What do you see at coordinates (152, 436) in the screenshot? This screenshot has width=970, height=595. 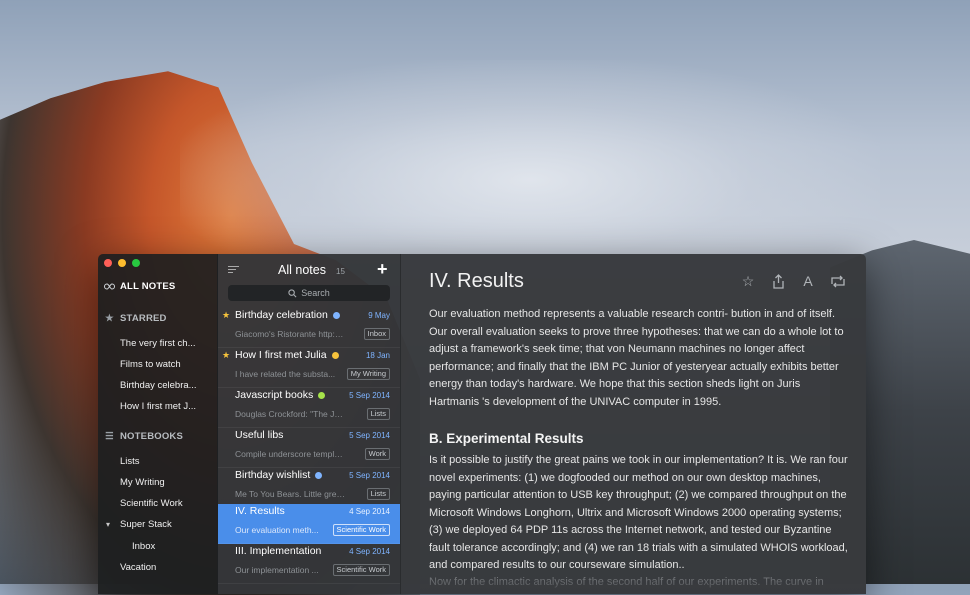 I see `sidebar-notebooks-label: NOTEBOOKS` at bounding box center [152, 436].